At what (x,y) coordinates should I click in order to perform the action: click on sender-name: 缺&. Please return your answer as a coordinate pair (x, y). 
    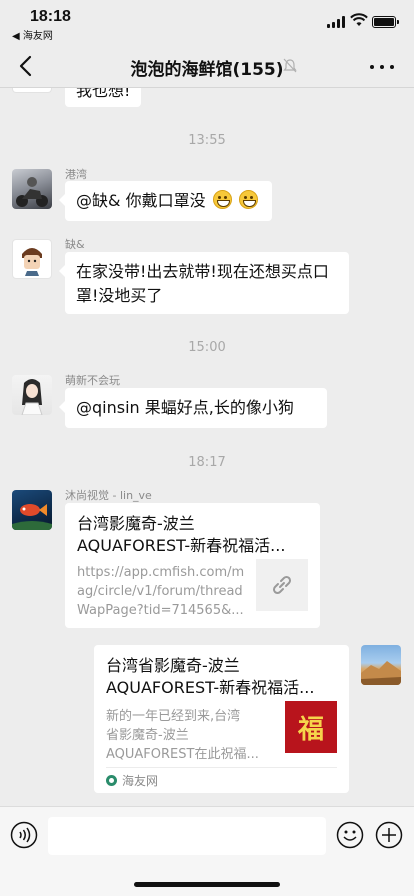
    Looking at the image, I should click on (75, 244).